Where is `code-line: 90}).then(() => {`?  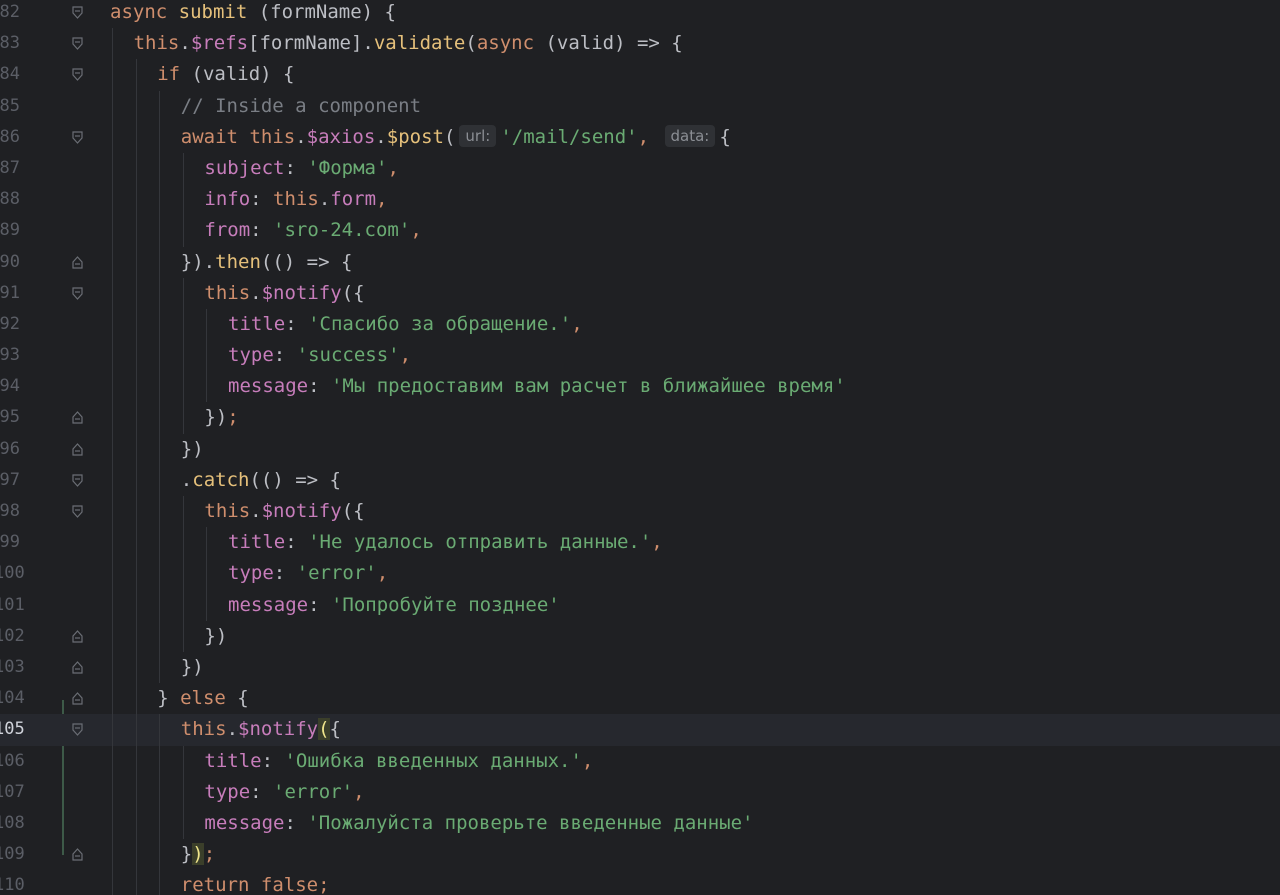
code-line: 90}).then(() => { is located at coordinates (640, 262).